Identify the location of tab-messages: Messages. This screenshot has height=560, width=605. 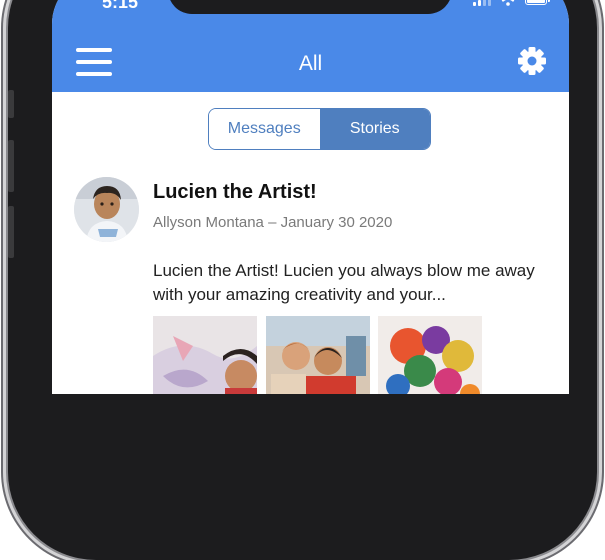
(264, 129).